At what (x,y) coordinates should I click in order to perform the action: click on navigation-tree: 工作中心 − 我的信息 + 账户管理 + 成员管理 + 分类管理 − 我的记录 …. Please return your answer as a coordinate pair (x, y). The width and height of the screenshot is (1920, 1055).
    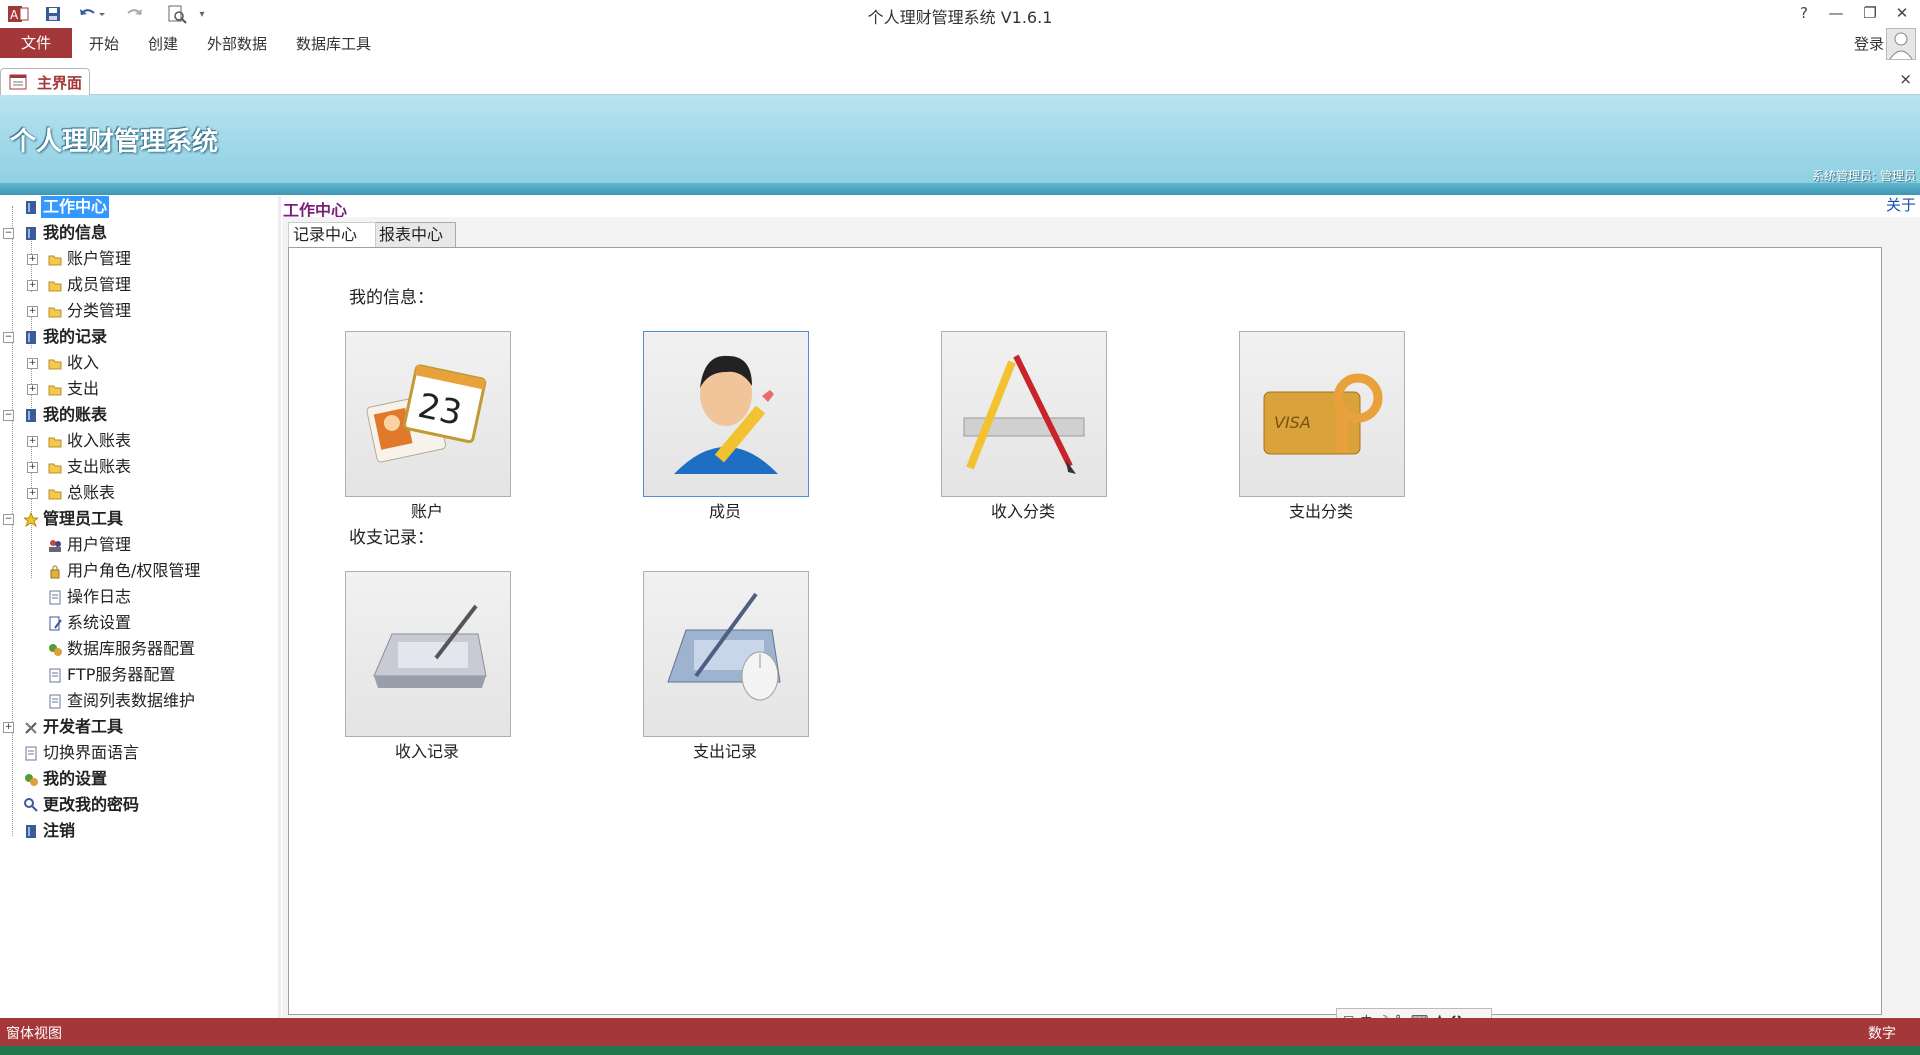
    Looking at the image, I should click on (140, 607).